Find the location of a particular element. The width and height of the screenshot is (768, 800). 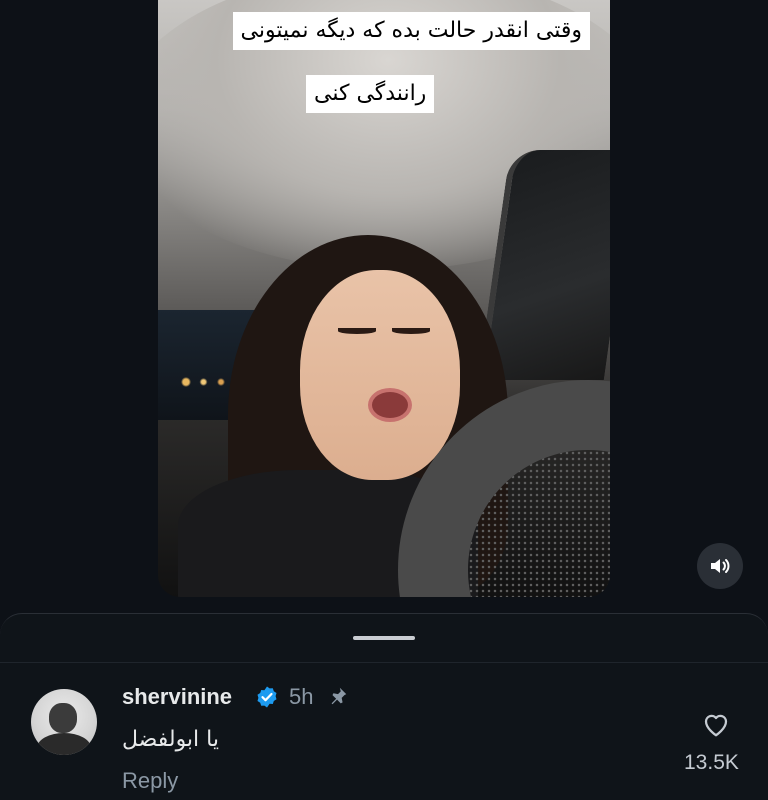

sound-toggle-button is located at coordinates (720, 566).